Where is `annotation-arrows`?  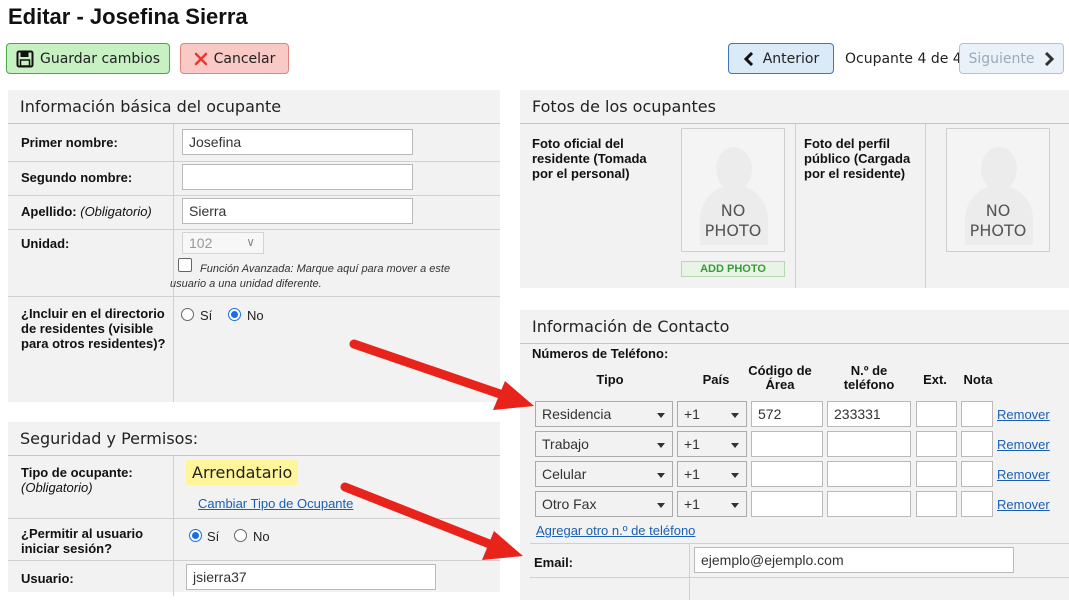 annotation-arrows is located at coordinates (437, 449).